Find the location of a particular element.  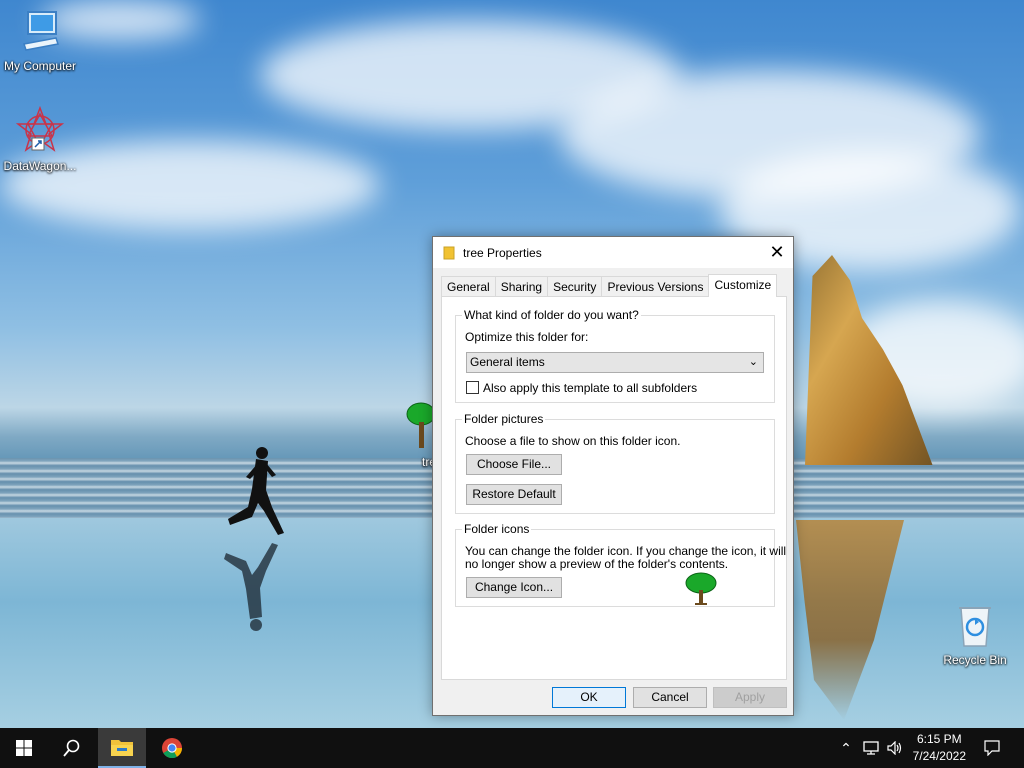

folder-icon is located at coordinates (449, 252).